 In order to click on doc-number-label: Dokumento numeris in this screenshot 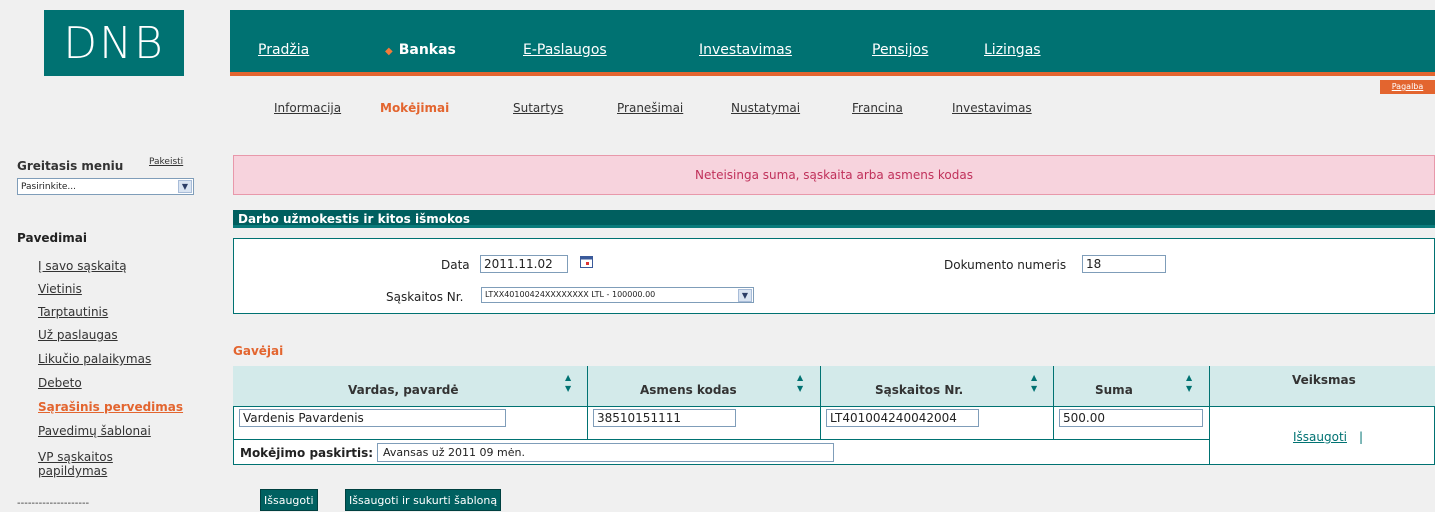, I will do `click(1005, 265)`.